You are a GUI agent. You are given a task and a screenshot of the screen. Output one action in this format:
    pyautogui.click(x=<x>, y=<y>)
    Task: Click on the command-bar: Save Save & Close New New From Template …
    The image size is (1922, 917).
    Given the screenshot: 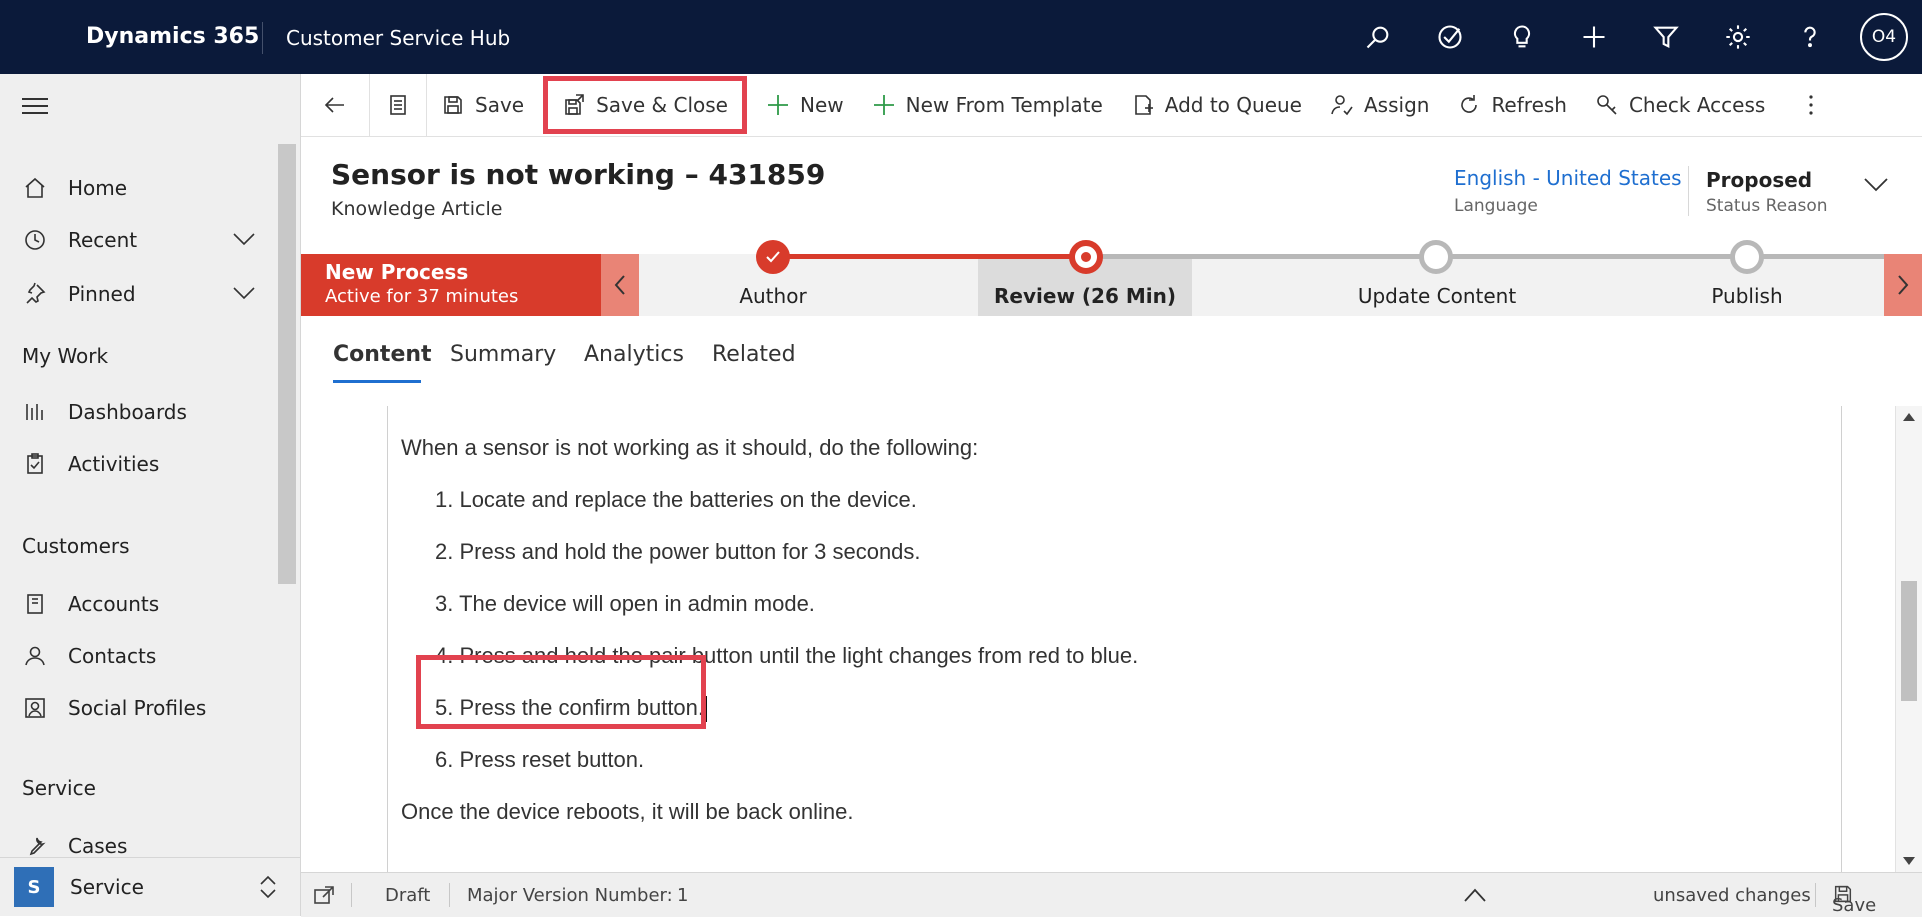 What is the action you would take?
    pyautogui.click(x=1111, y=105)
    